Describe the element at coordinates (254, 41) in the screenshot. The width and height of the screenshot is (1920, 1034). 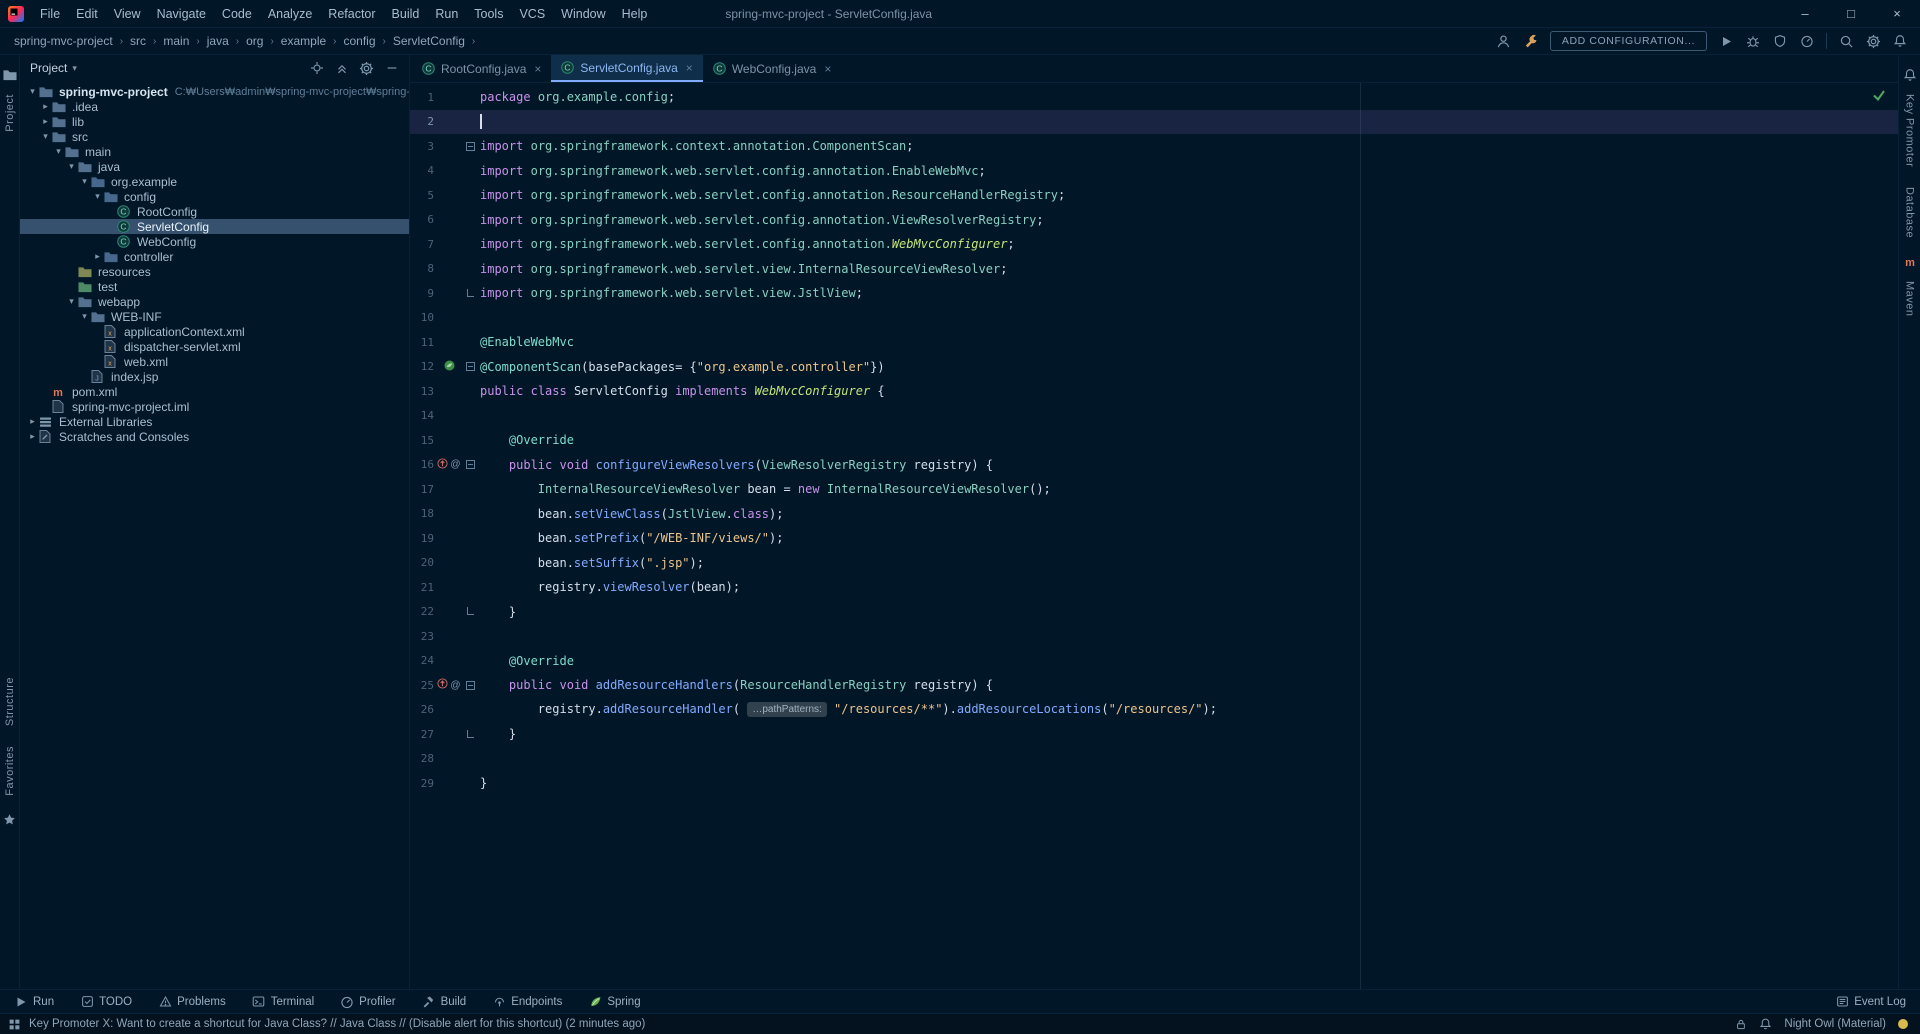
I see `breadcrumb-org: org` at that location.